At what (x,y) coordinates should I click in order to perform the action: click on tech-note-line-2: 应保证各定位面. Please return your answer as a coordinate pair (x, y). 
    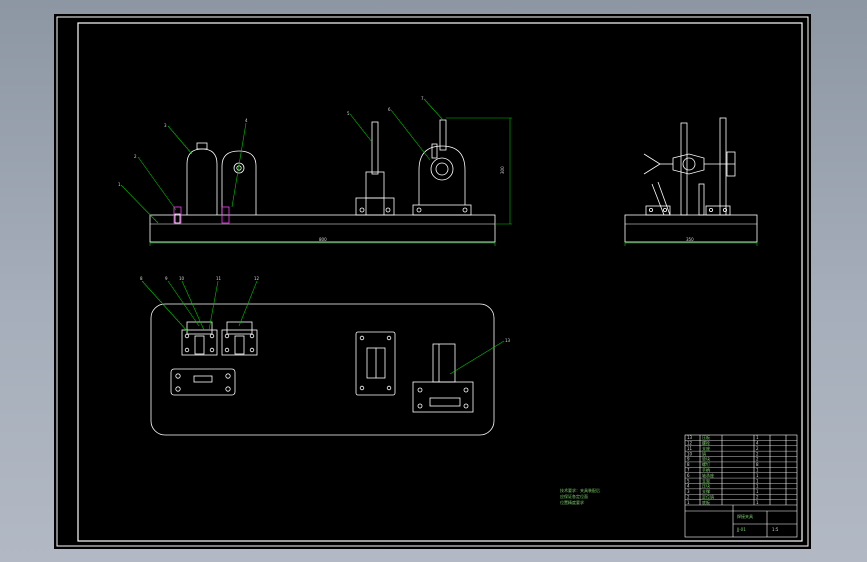
    Looking at the image, I should click on (574, 496).